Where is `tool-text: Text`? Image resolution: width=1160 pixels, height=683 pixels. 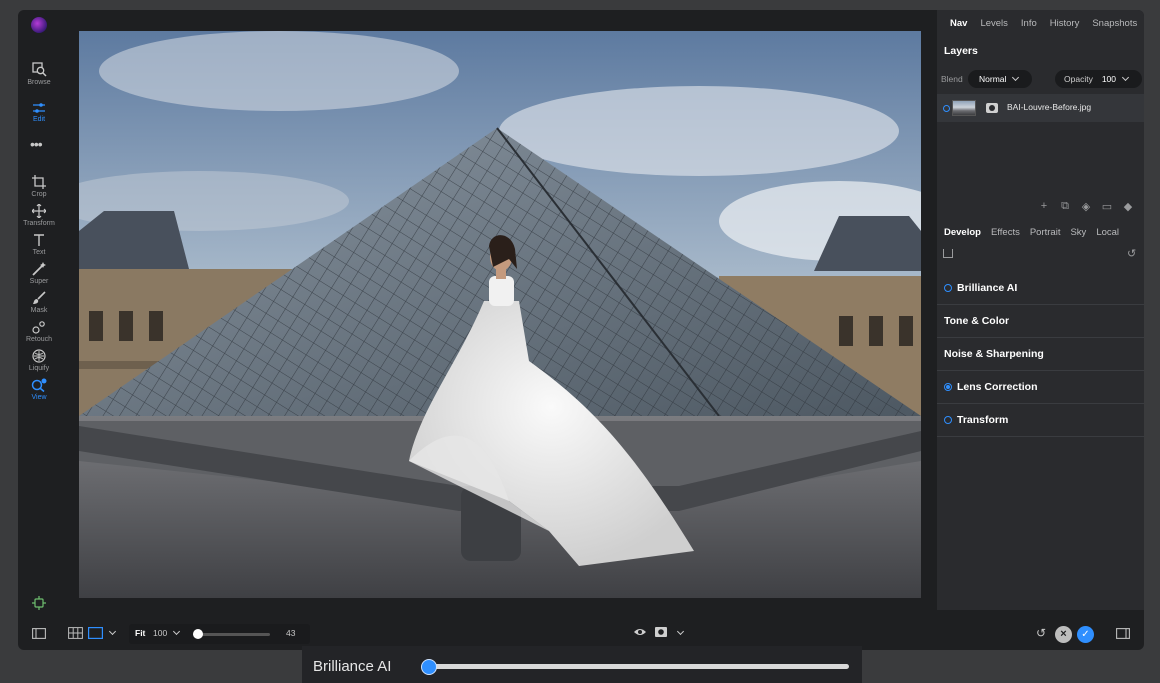
tool-text: Text is located at coordinates (39, 244).